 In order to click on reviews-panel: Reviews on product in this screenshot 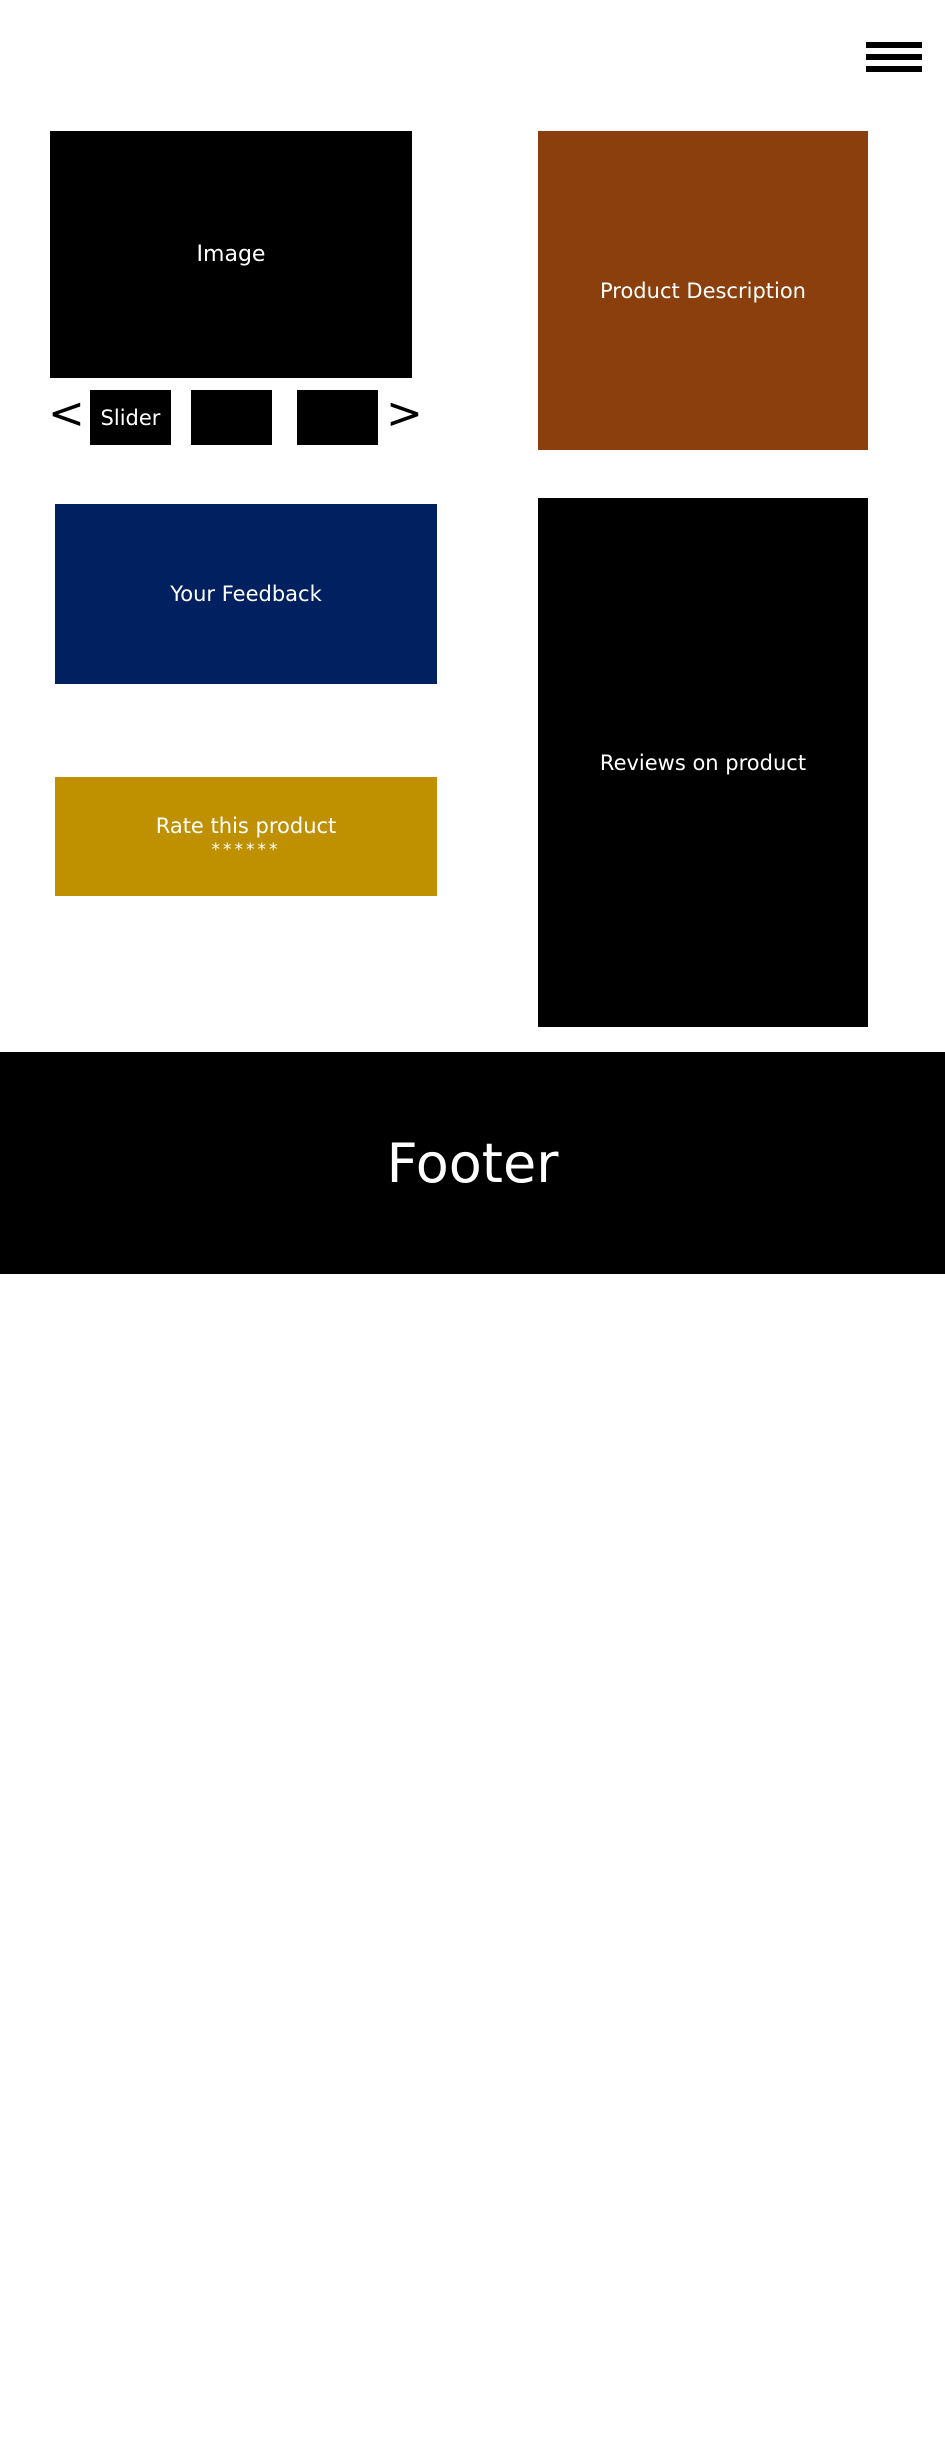, I will do `click(703, 762)`.